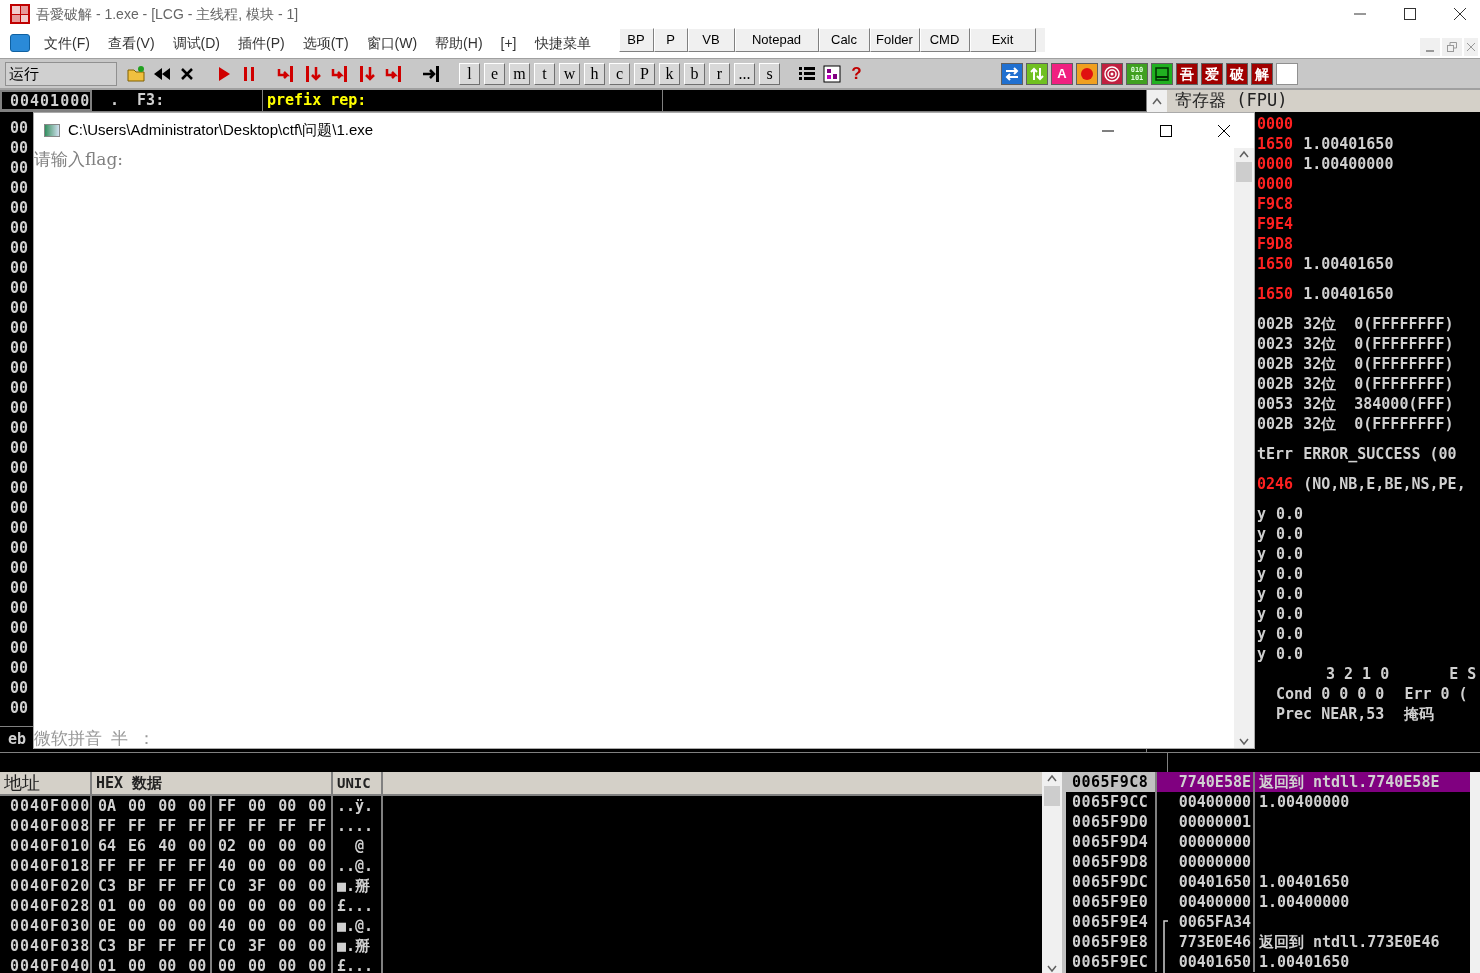 This screenshot has height=973, width=1480. I want to click on window-letter-button: P, so click(644, 73).